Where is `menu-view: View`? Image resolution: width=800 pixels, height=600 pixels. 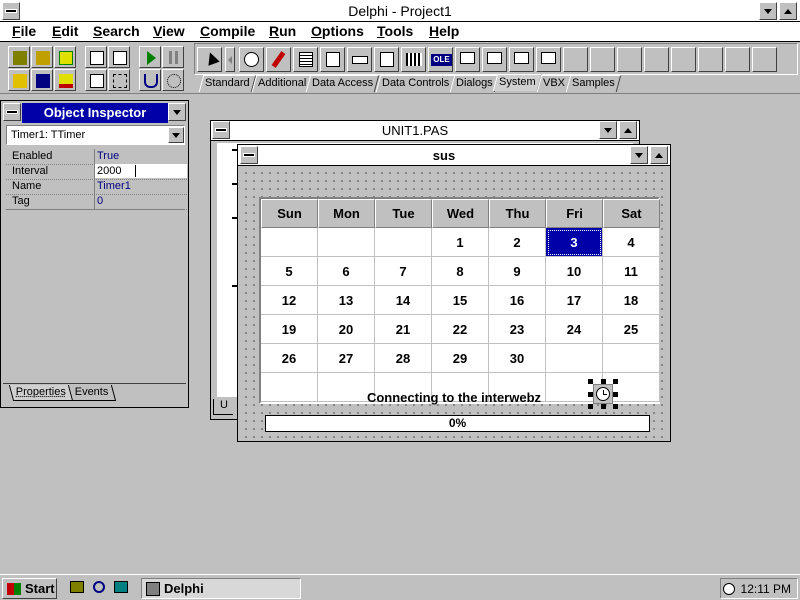
menu-view: View is located at coordinates (169, 31).